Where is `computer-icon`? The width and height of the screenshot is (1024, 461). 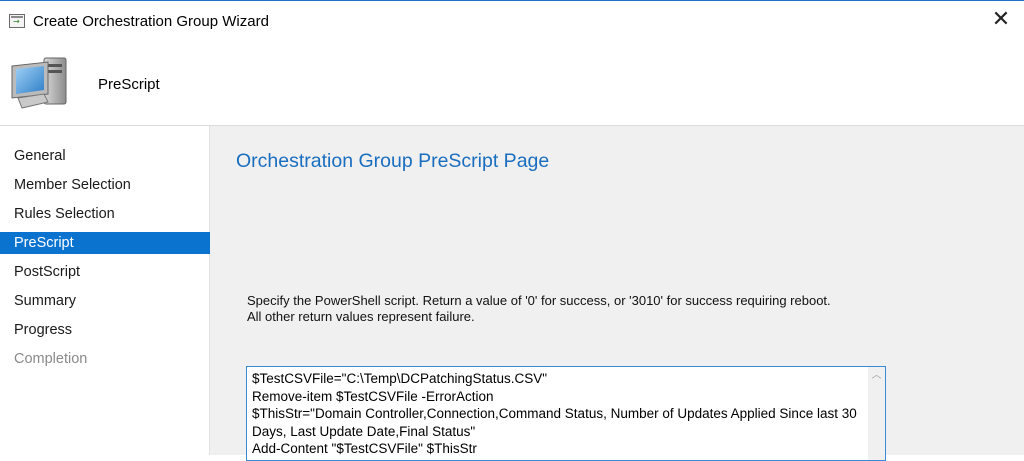
computer-icon is located at coordinates (39, 83).